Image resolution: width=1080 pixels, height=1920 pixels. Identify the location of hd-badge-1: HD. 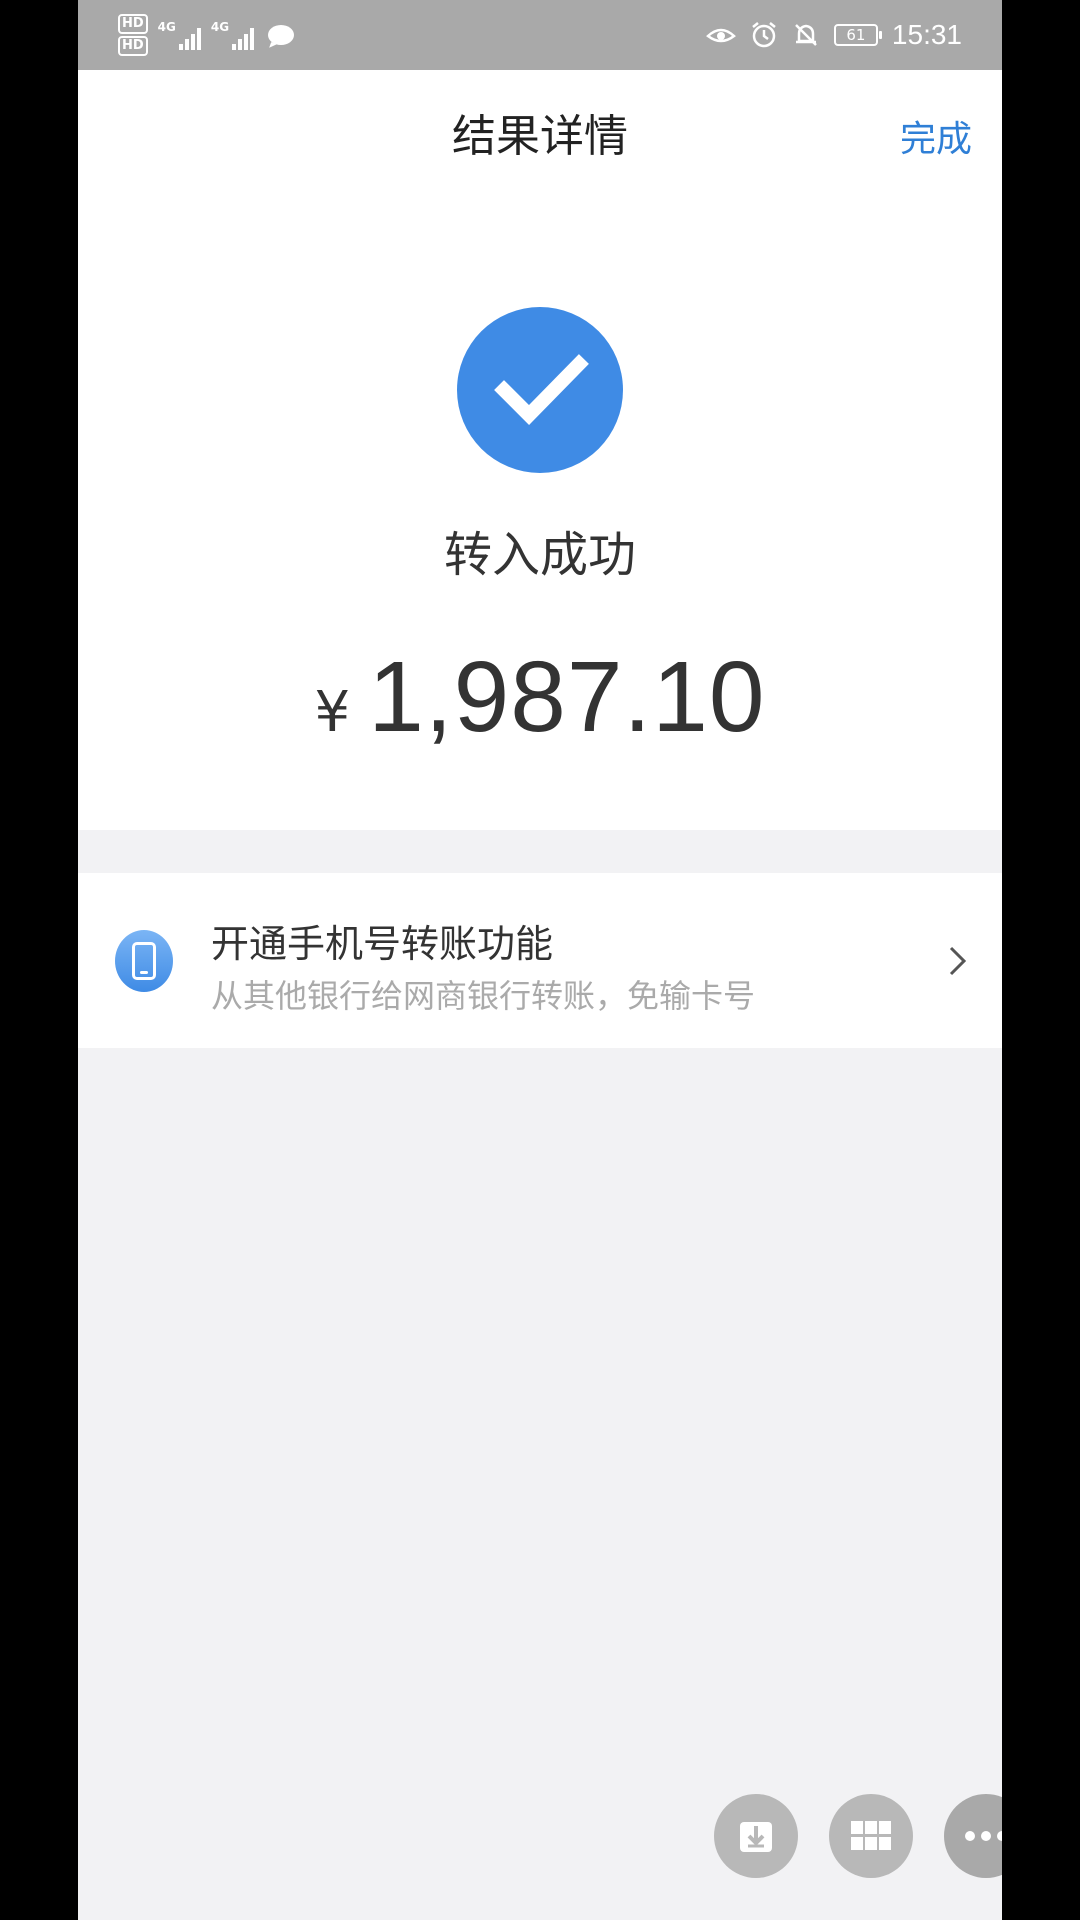
(133, 24).